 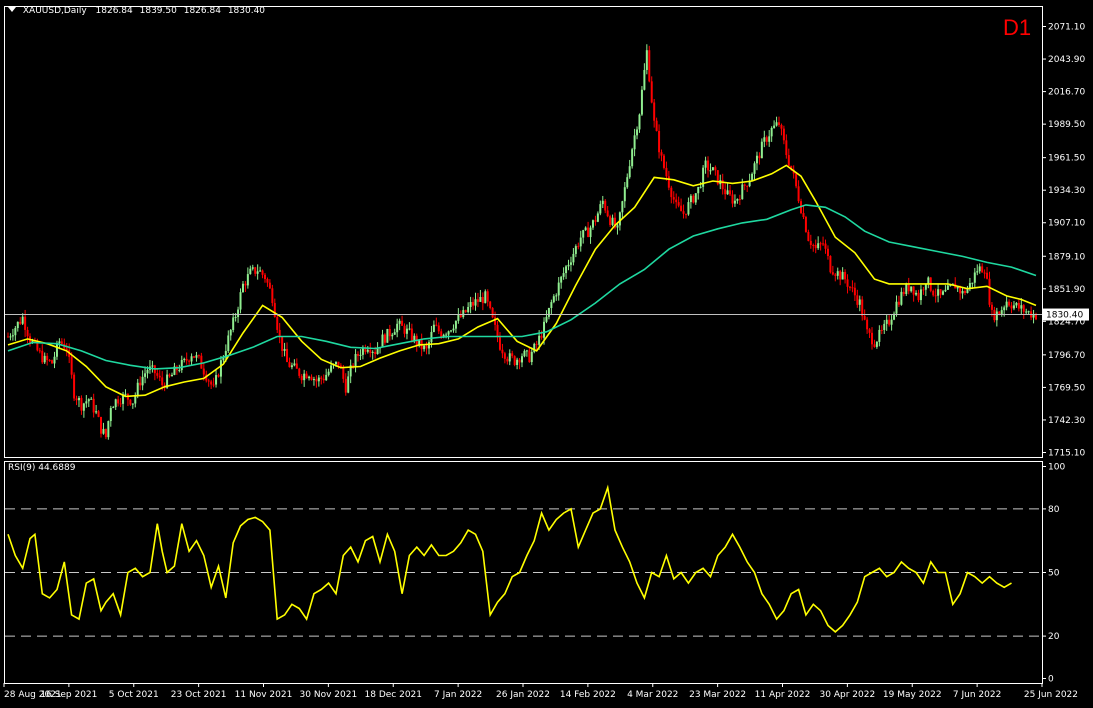 What do you see at coordinates (1054, 574) in the screenshot?
I see `rsi-axis-label: 50` at bounding box center [1054, 574].